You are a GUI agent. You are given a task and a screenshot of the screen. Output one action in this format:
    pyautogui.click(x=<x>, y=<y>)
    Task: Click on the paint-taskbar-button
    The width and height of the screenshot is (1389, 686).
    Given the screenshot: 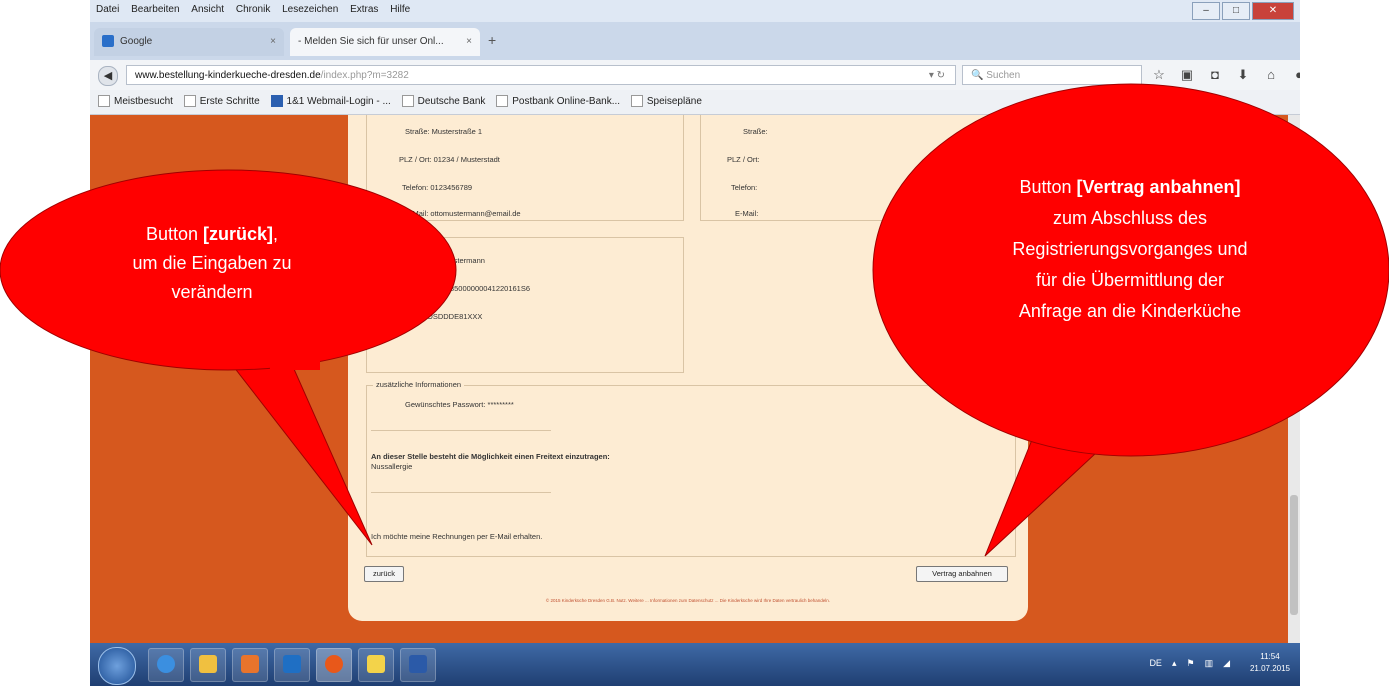 What is the action you would take?
    pyautogui.click(x=376, y=665)
    